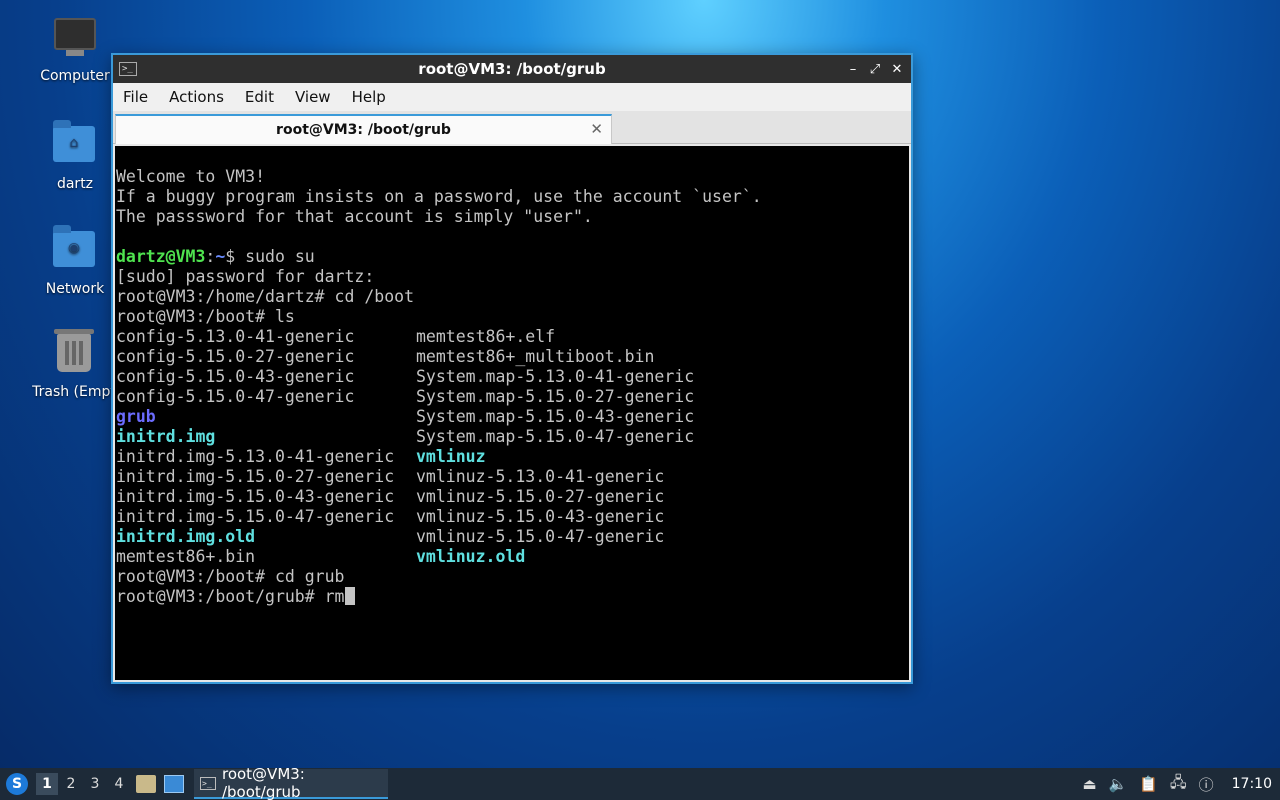 The image size is (1280, 800). I want to click on tab-terminal: root@VM3: /boot/grub ✕, so click(363, 129).